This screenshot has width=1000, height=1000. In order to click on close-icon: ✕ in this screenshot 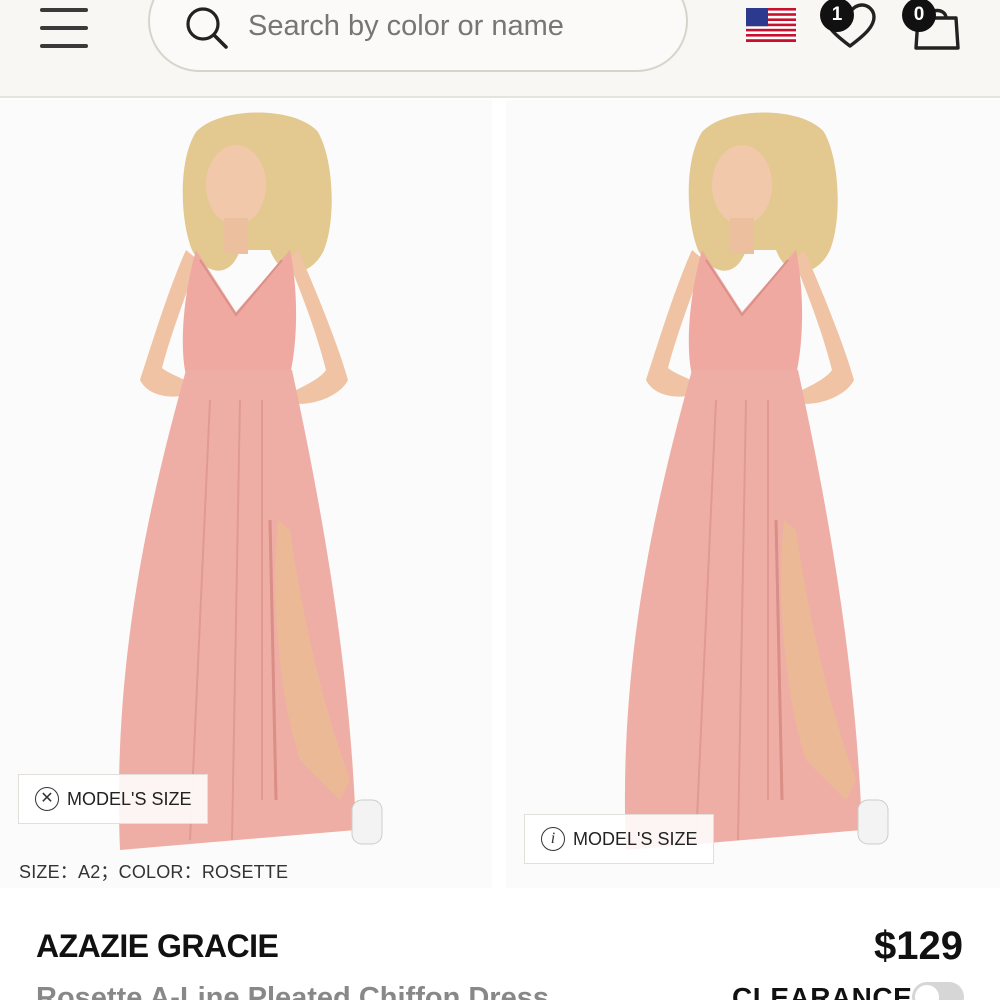, I will do `click(47, 799)`.